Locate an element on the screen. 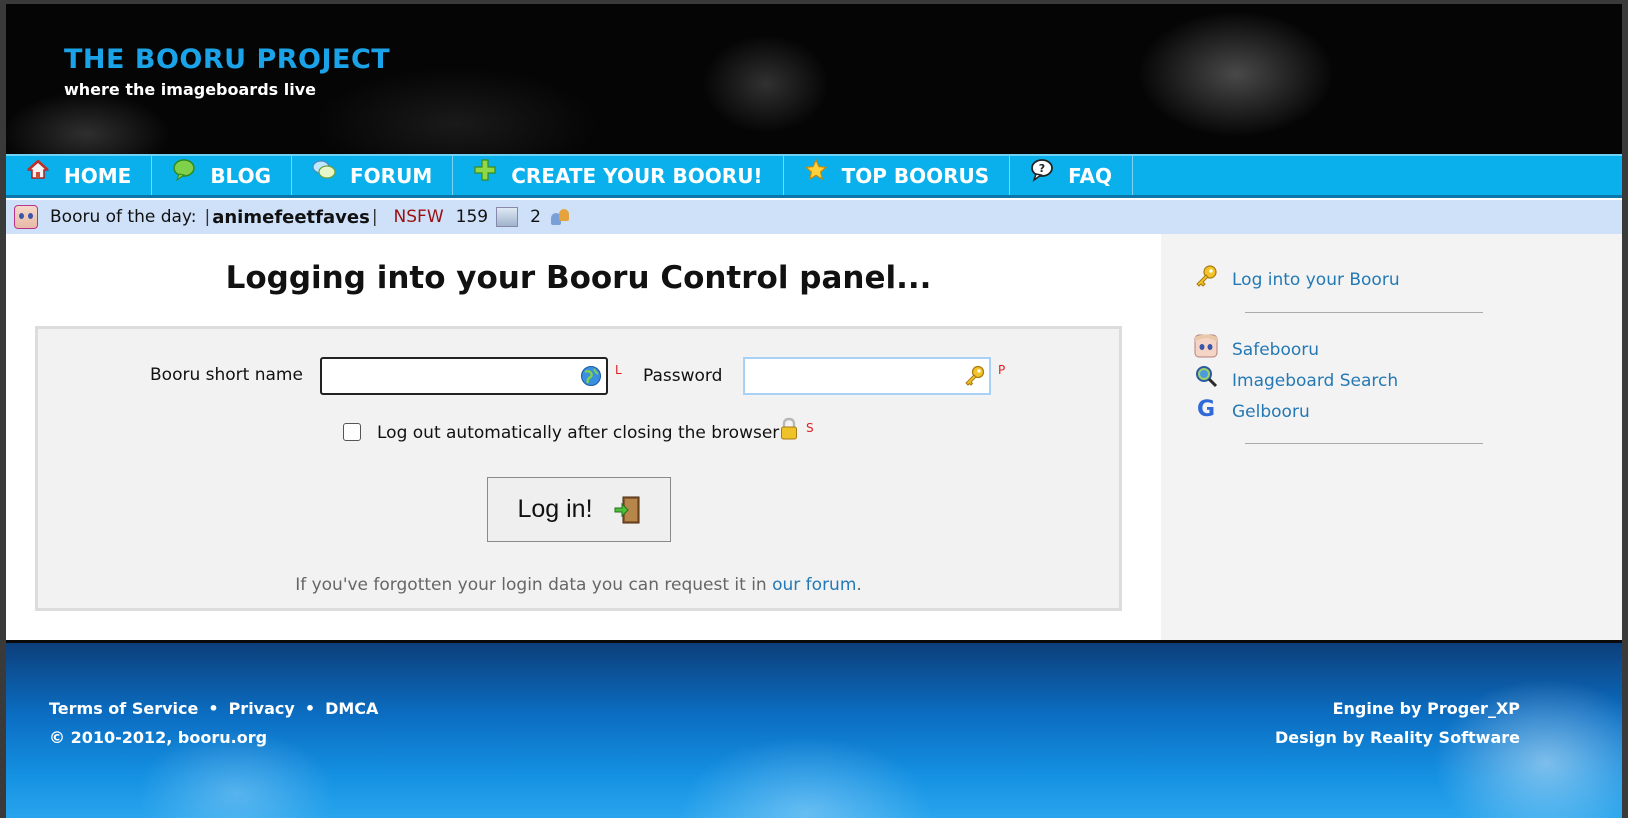  nav-top-boorus: TOP BOORUS is located at coordinates (897, 175).